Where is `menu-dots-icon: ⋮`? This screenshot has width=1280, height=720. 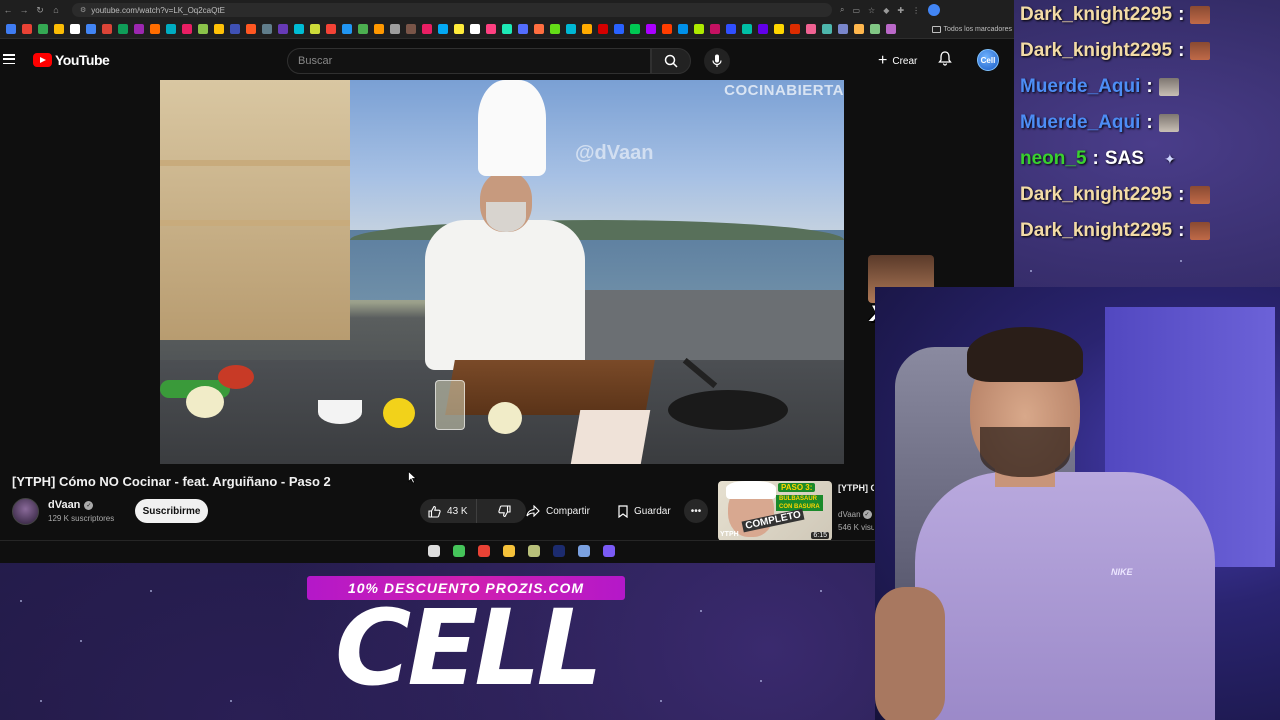 menu-dots-icon: ⋮ is located at coordinates (916, 10).